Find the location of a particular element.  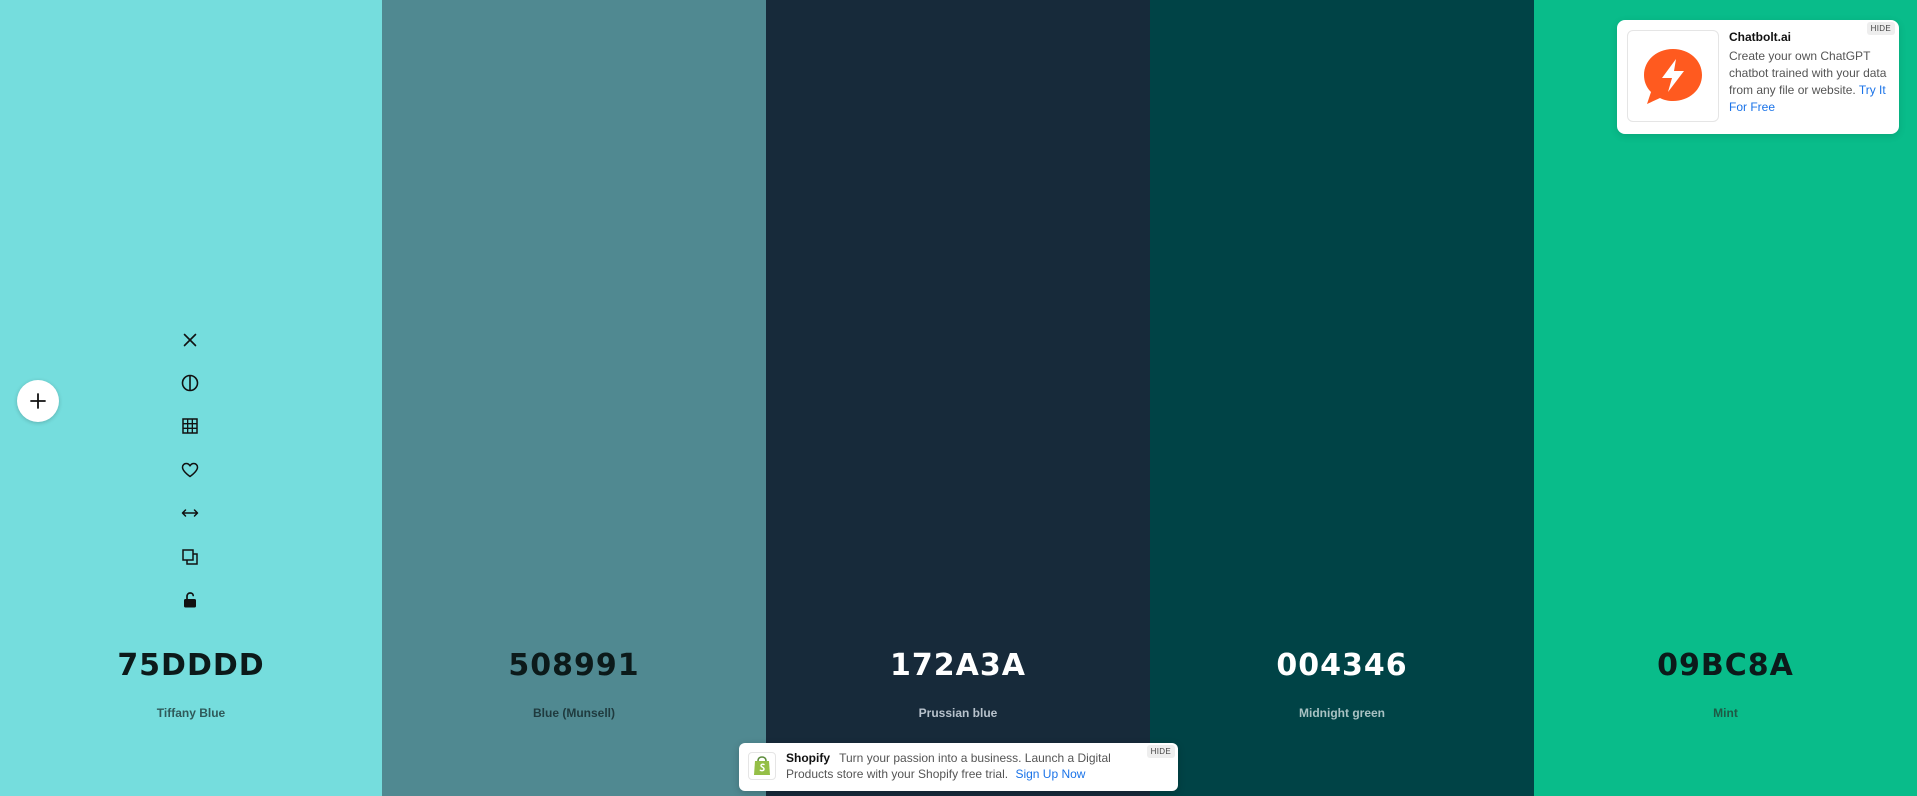

chatbolt-logo-icon is located at coordinates (1673, 76).